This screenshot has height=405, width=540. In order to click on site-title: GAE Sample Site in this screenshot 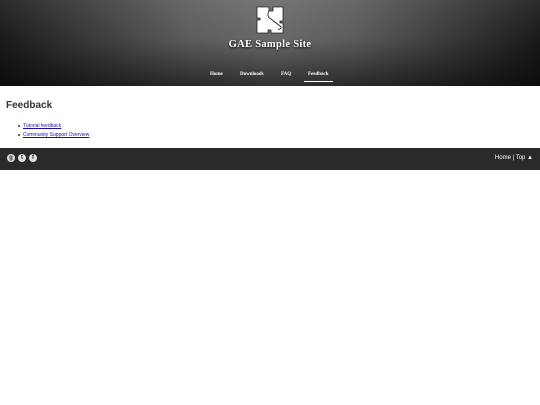, I will do `click(270, 44)`.